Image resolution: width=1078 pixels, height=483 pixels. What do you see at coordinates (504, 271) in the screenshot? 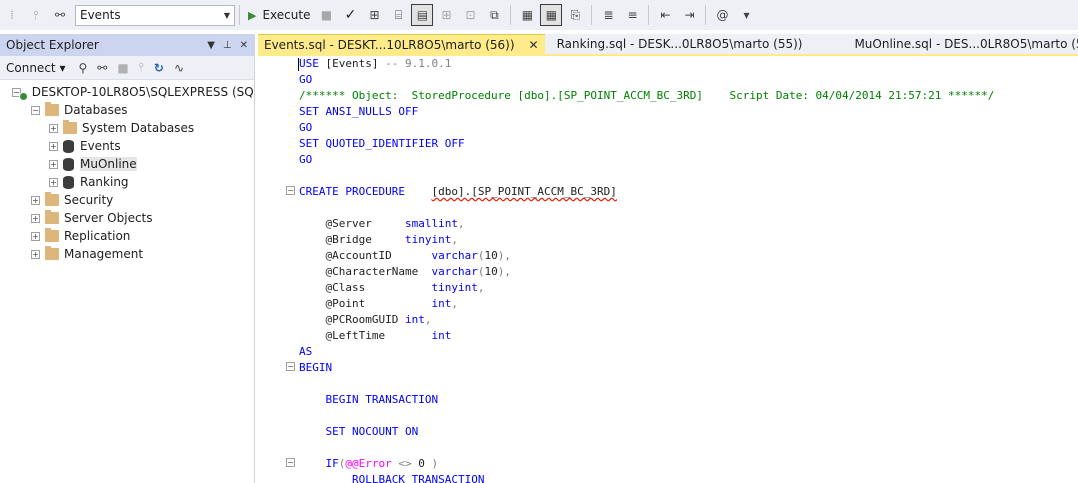
I see `code-token: ),` at bounding box center [504, 271].